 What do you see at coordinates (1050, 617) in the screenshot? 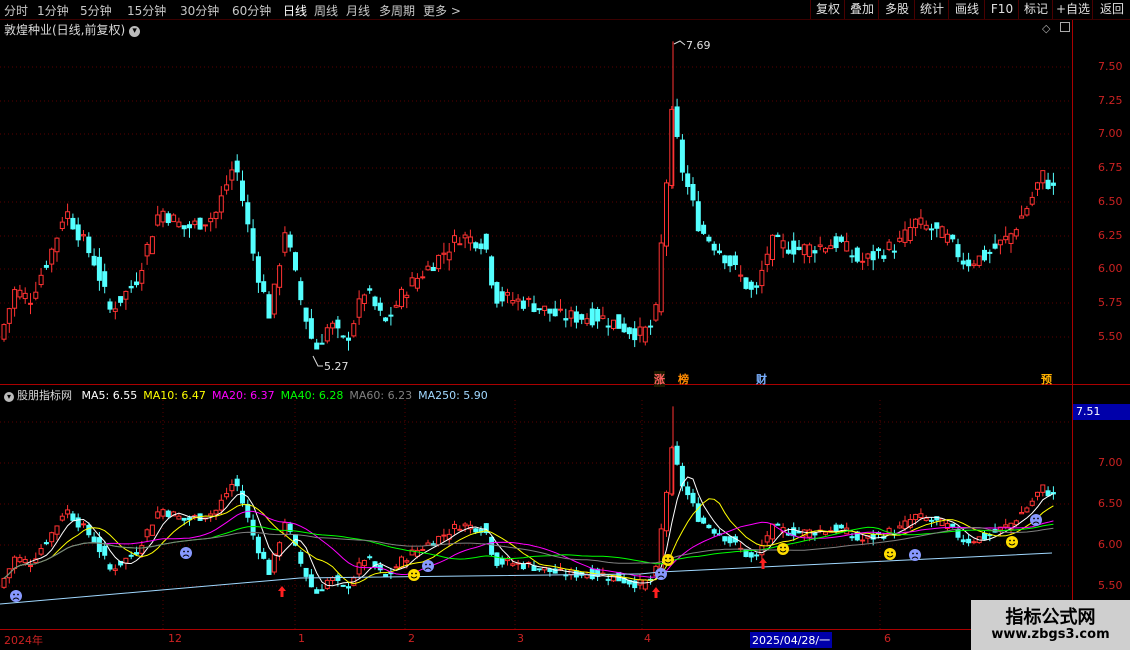
I see `watermark-title: 指标公式网` at bounding box center [1050, 617].